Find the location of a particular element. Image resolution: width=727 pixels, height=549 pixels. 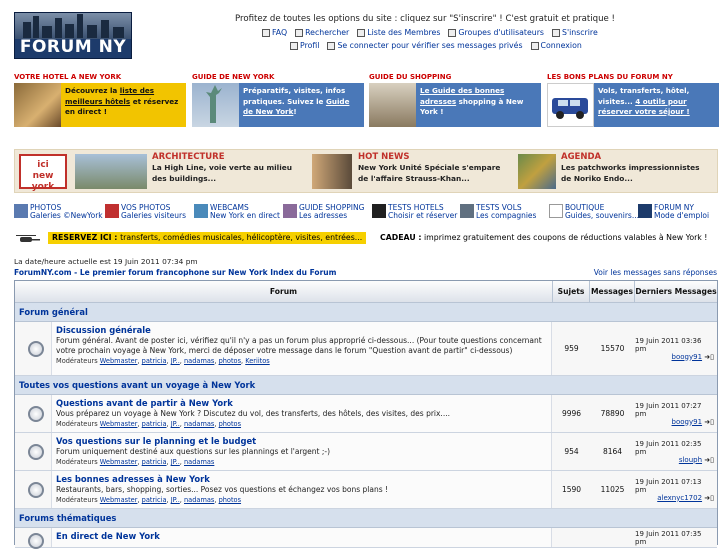

hotel-room-photo is located at coordinates (37, 105).